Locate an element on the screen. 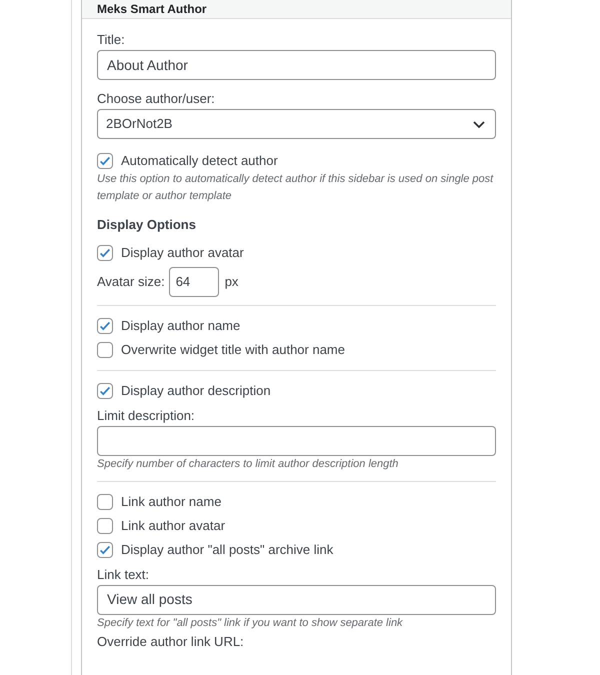  text-input is located at coordinates (296, 441).